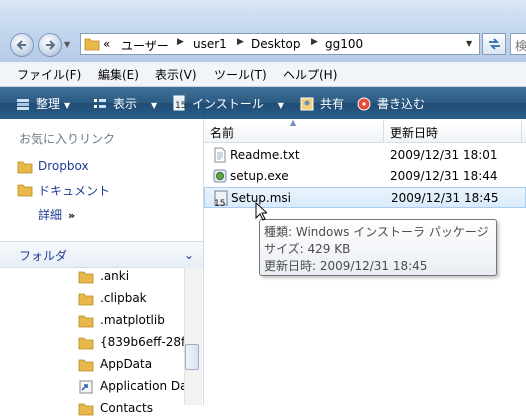 The height and width of the screenshot is (420, 526). Describe the element at coordinates (414, 132) in the screenshot. I see `column-date: 更新日時` at that location.